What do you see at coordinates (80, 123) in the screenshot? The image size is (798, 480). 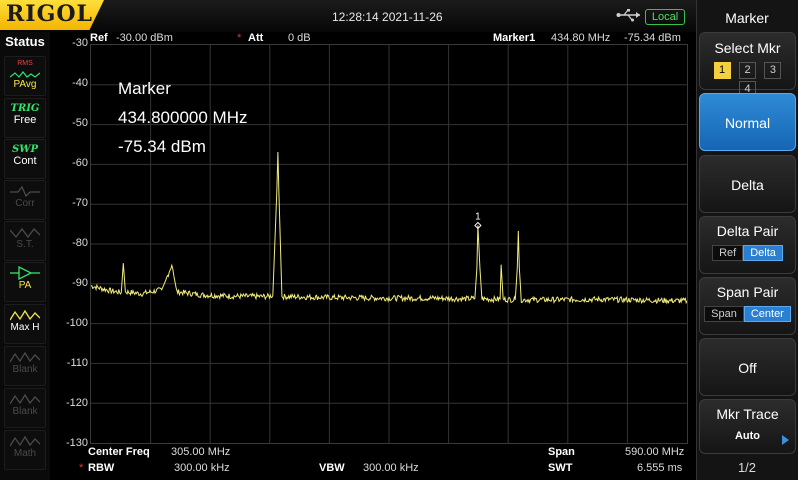 I see `y-tick-label: -50` at bounding box center [80, 123].